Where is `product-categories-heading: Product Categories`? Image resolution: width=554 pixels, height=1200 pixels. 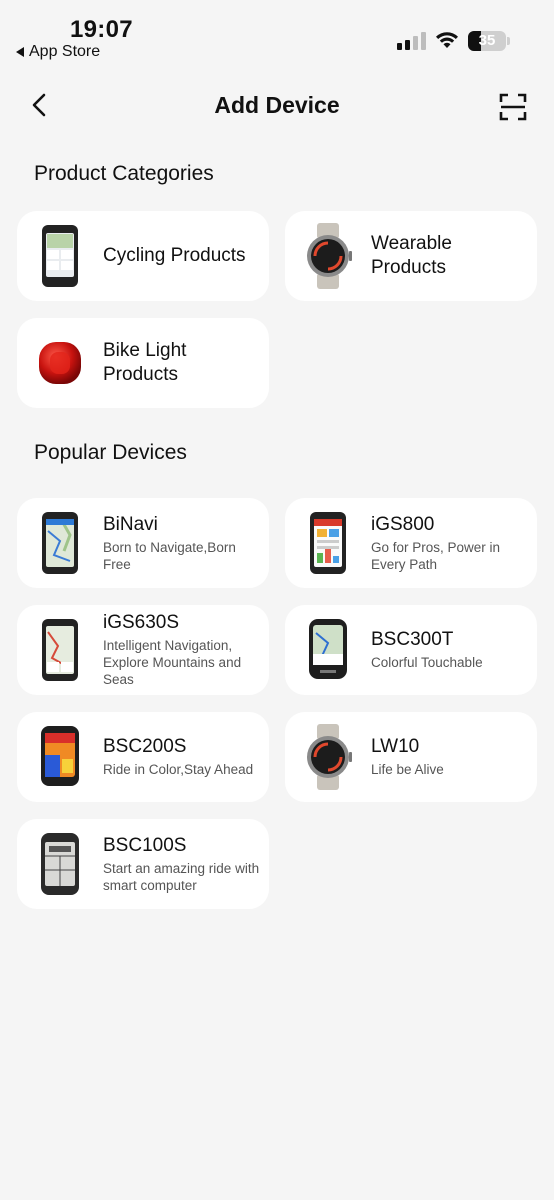 product-categories-heading: Product Categories is located at coordinates (124, 173).